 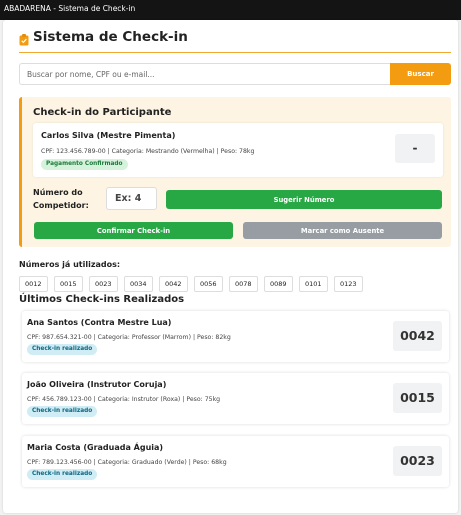 What do you see at coordinates (99, 322) in the screenshot?
I see `recent-participant-name: Ana Santos (Contra Mestre Lua)` at bounding box center [99, 322].